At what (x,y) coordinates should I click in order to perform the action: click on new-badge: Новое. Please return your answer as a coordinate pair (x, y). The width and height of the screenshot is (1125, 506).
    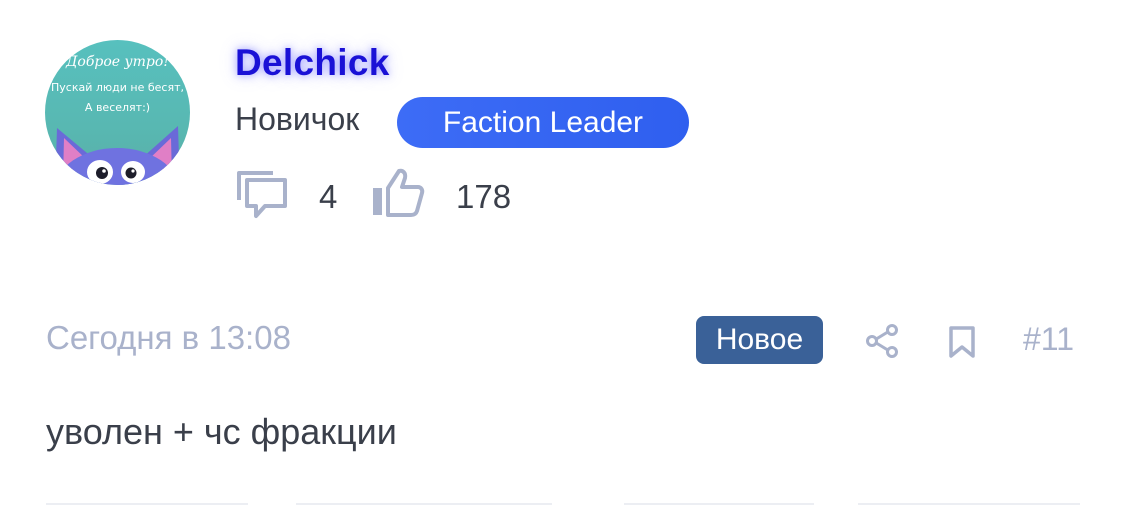
    Looking at the image, I should click on (759, 340).